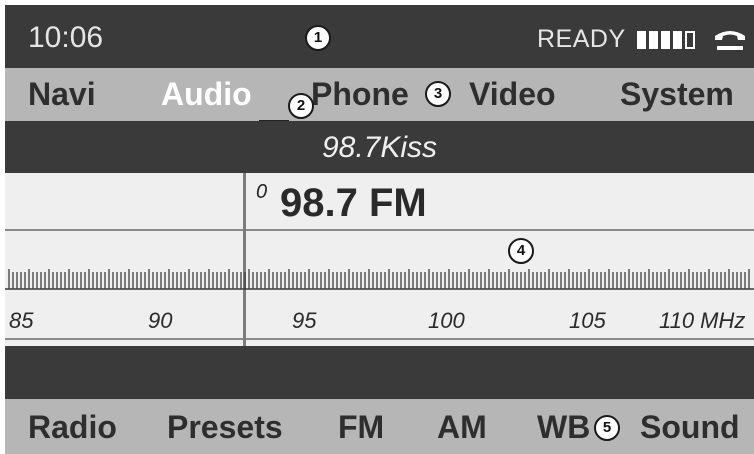  Describe the element at coordinates (21, 320) in the screenshot. I see `scale-label-85: 85` at that location.